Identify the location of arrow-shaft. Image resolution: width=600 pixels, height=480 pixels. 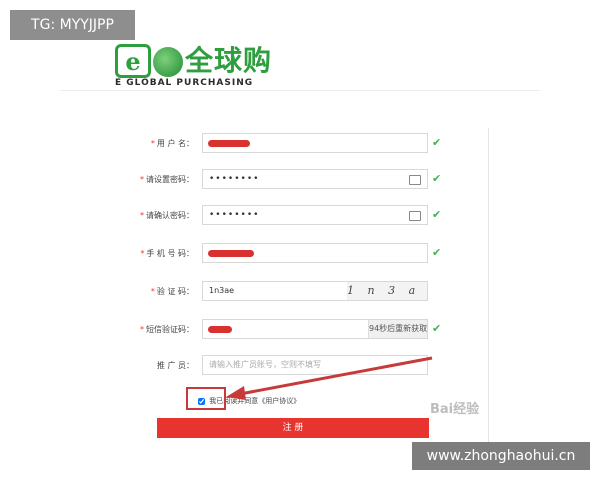
(336, 376).